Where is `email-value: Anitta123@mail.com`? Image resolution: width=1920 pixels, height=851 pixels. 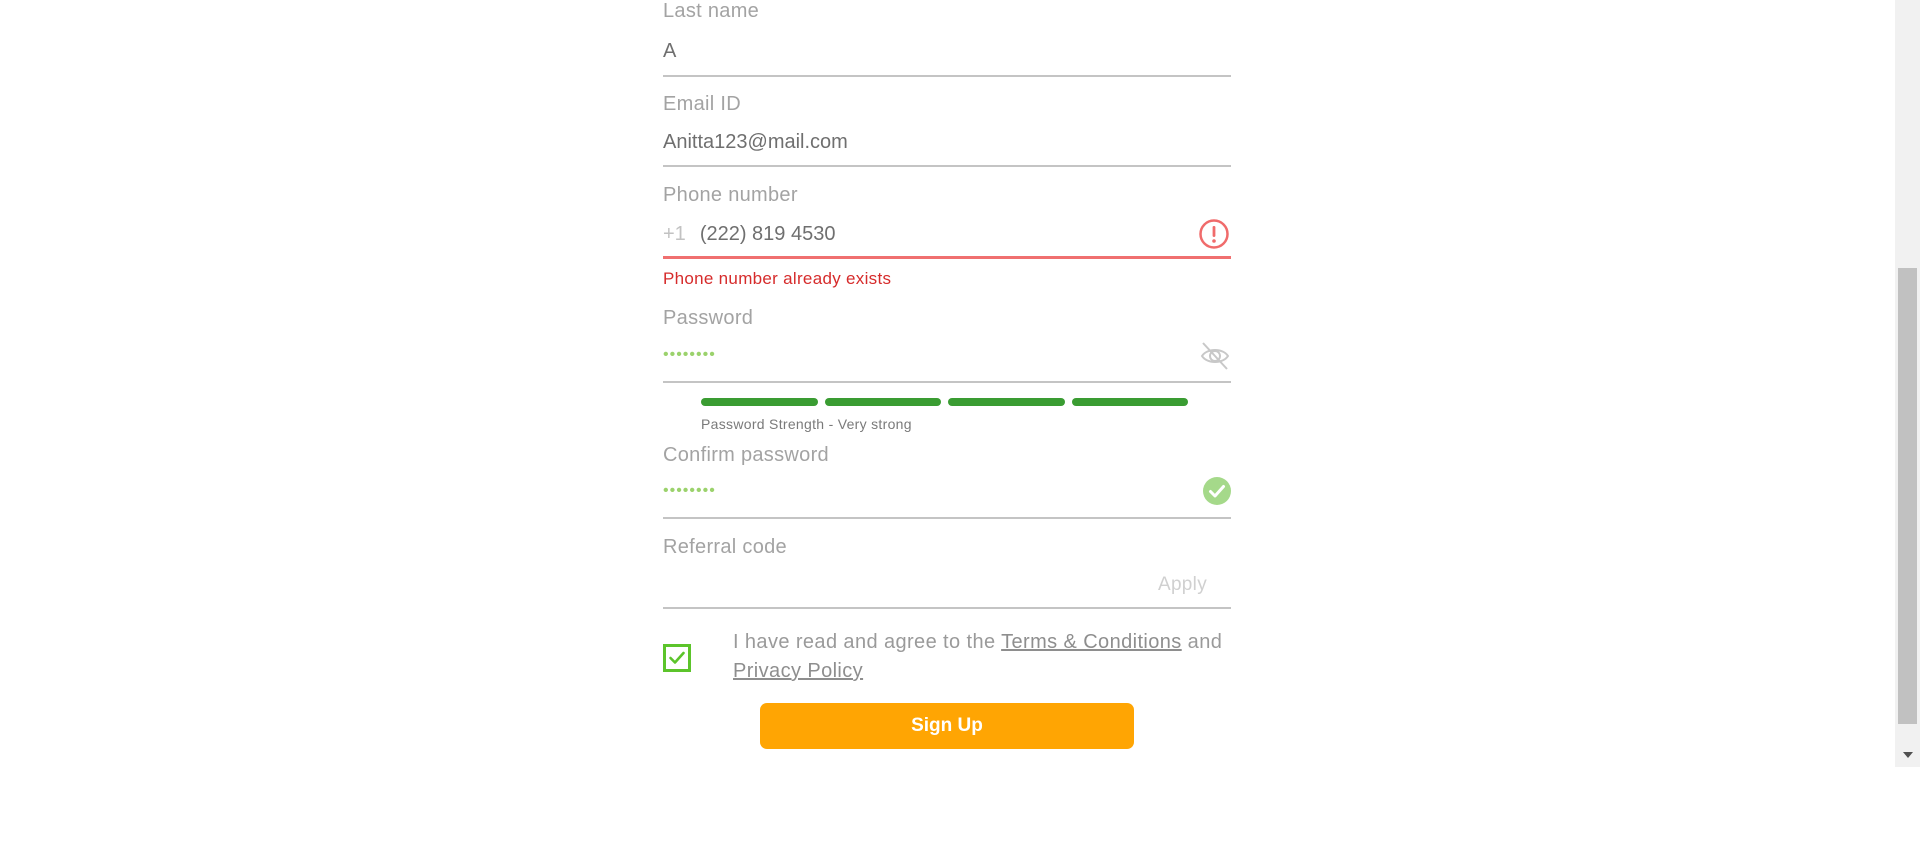
email-value: Anitta123@mail.com is located at coordinates (755, 142).